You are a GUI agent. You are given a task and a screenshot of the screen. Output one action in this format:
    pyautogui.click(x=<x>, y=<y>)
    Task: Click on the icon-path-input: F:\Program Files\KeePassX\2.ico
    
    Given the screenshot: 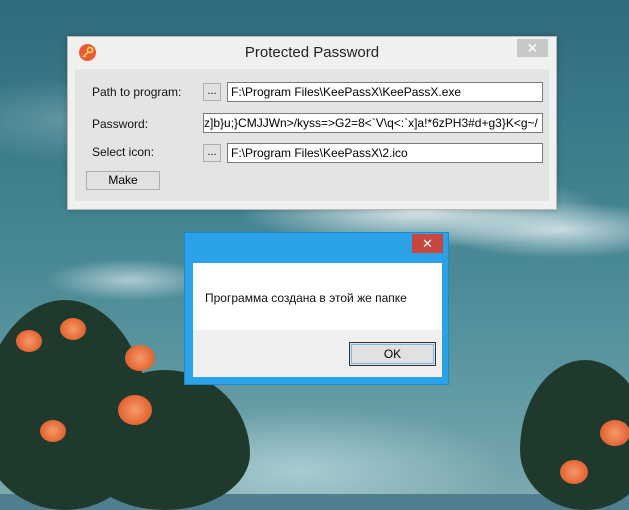 What is the action you would take?
    pyautogui.click(x=385, y=153)
    